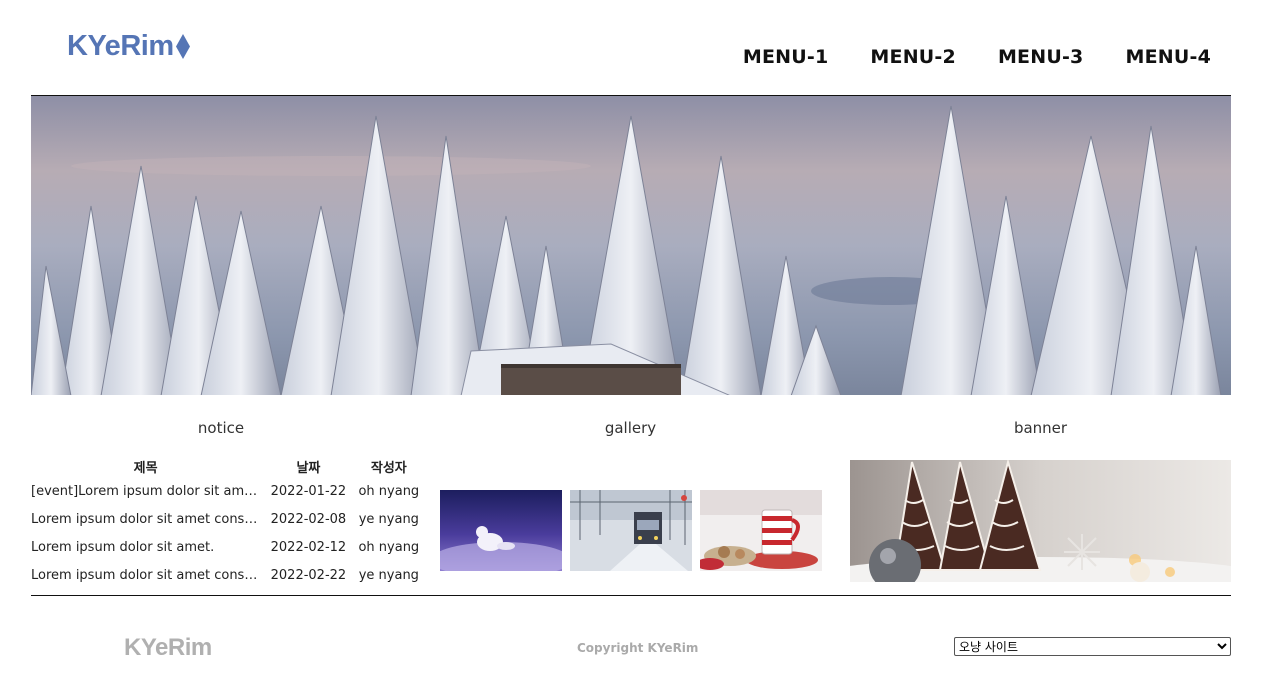  Describe the element at coordinates (308, 519) in the screenshot. I see `notice-row-date: 2022-02-08` at that location.